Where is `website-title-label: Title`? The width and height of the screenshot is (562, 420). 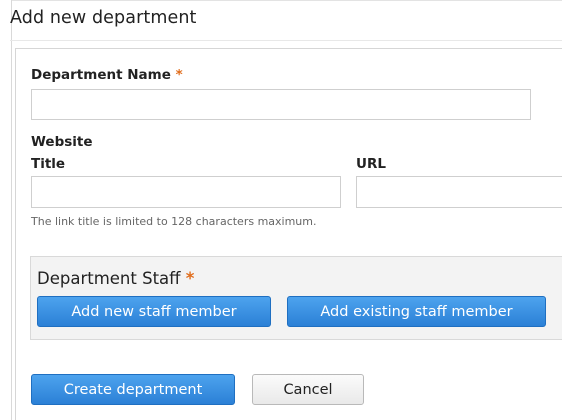 website-title-label: Title is located at coordinates (48, 164).